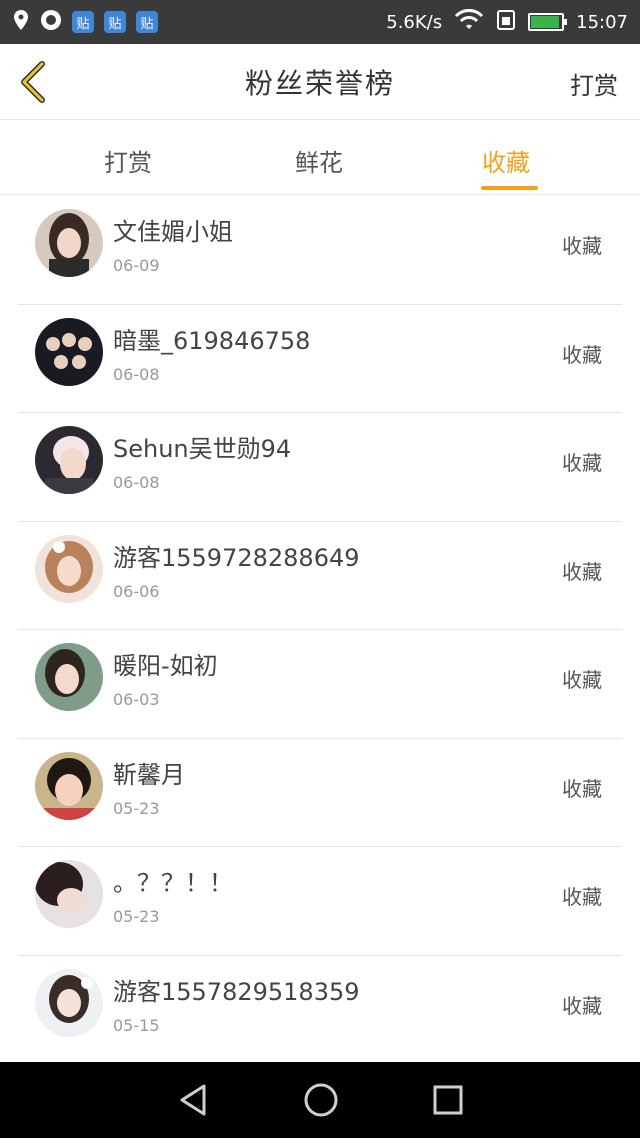 This screenshot has height=1138, width=640. What do you see at coordinates (320, 901) in the screenshot?
I see `list-item: 。？？！！ 05-23 收藏` at bounding box center [320, 901].